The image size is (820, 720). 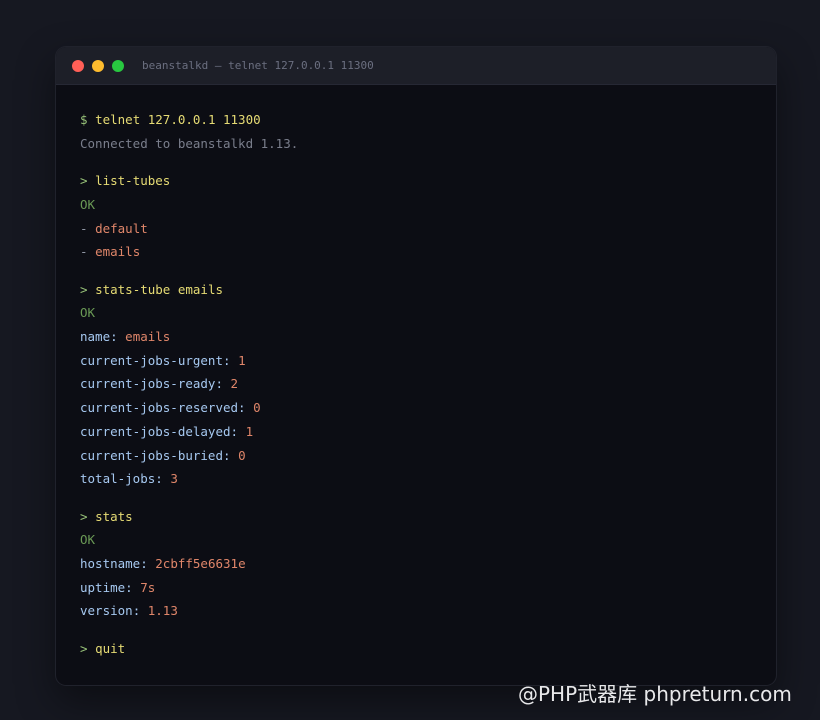 What do you see at coordinates (418, 252) in the screenshot?
I see `tube-list-item: - emails` at bounding box center [418, 252].